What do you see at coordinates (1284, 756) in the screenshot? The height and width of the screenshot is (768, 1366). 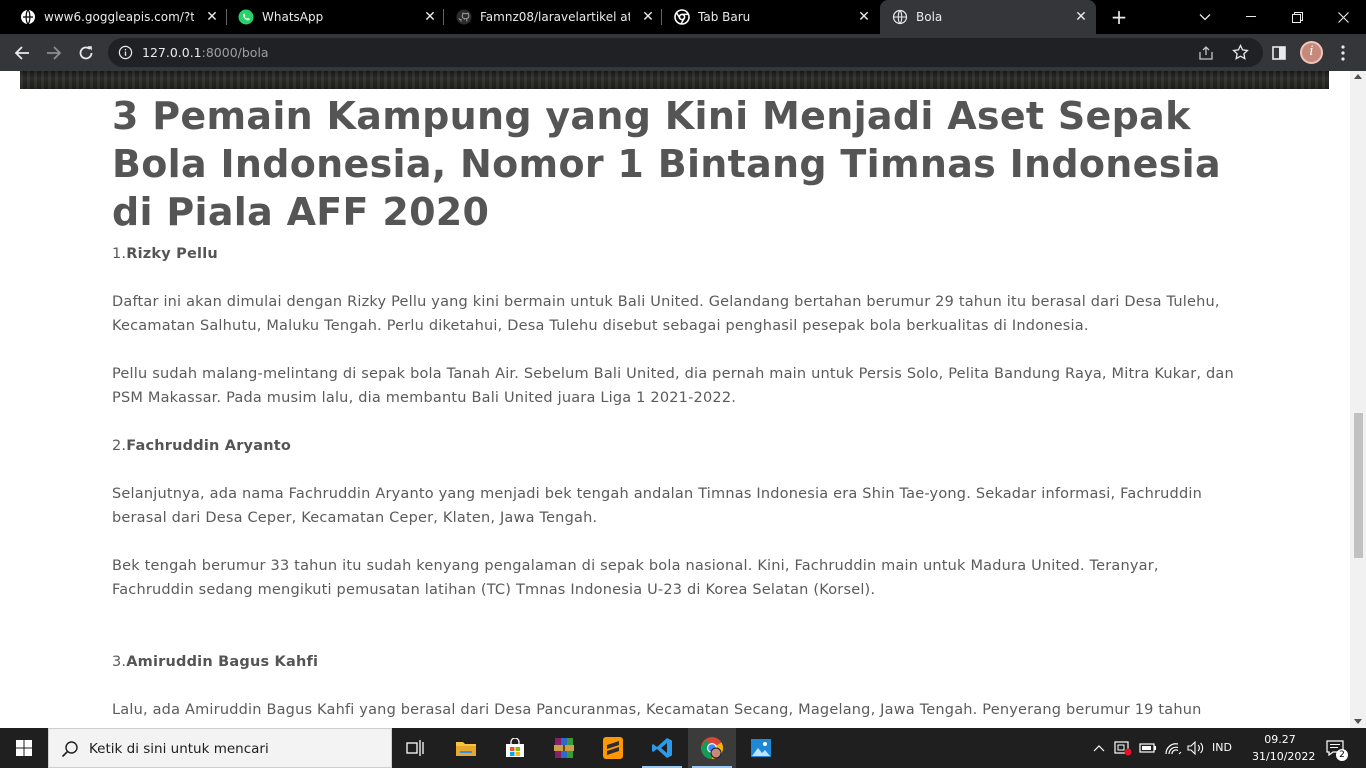 I see `clock-date: 31/10/2022` at bounding box center [1284, 756].